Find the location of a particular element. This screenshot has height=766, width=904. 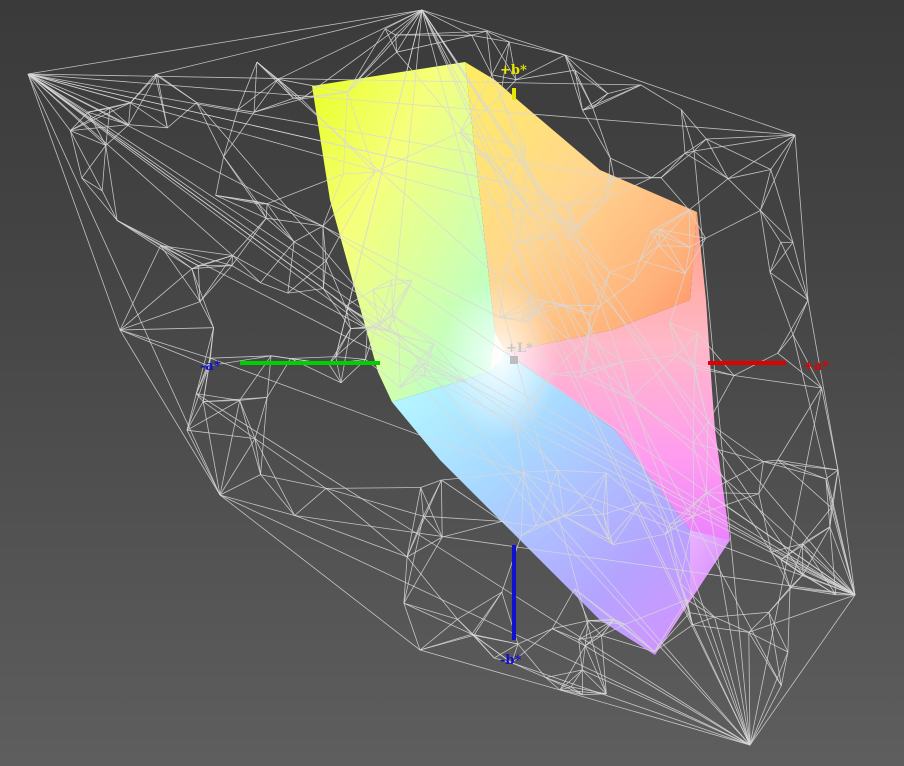

axis-label-plus-l: +L* is located at coordinates (519, 348).